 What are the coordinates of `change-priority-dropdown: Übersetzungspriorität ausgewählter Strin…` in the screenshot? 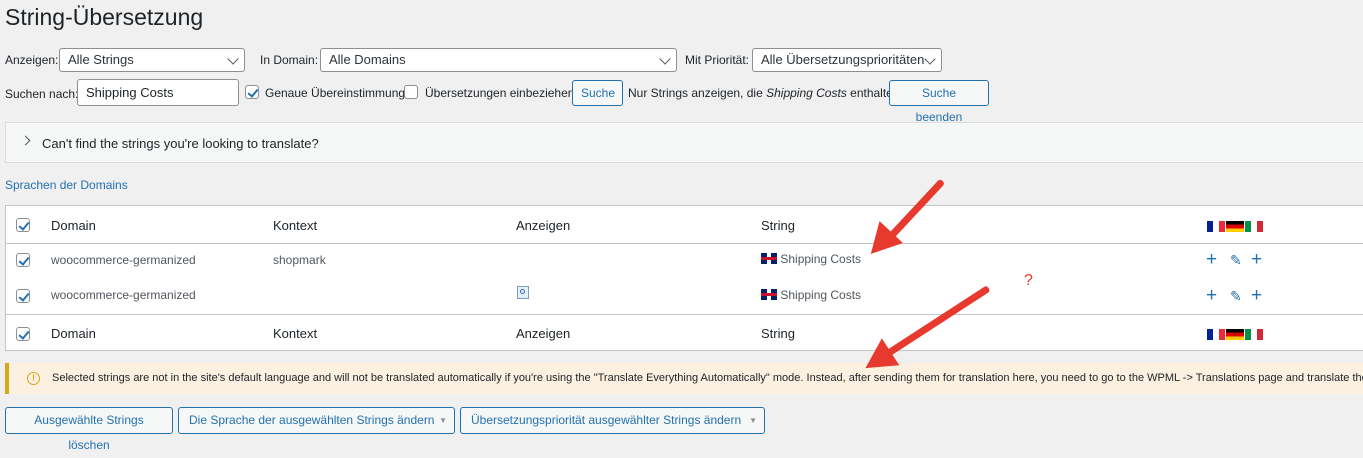 It's located at (612, 420).